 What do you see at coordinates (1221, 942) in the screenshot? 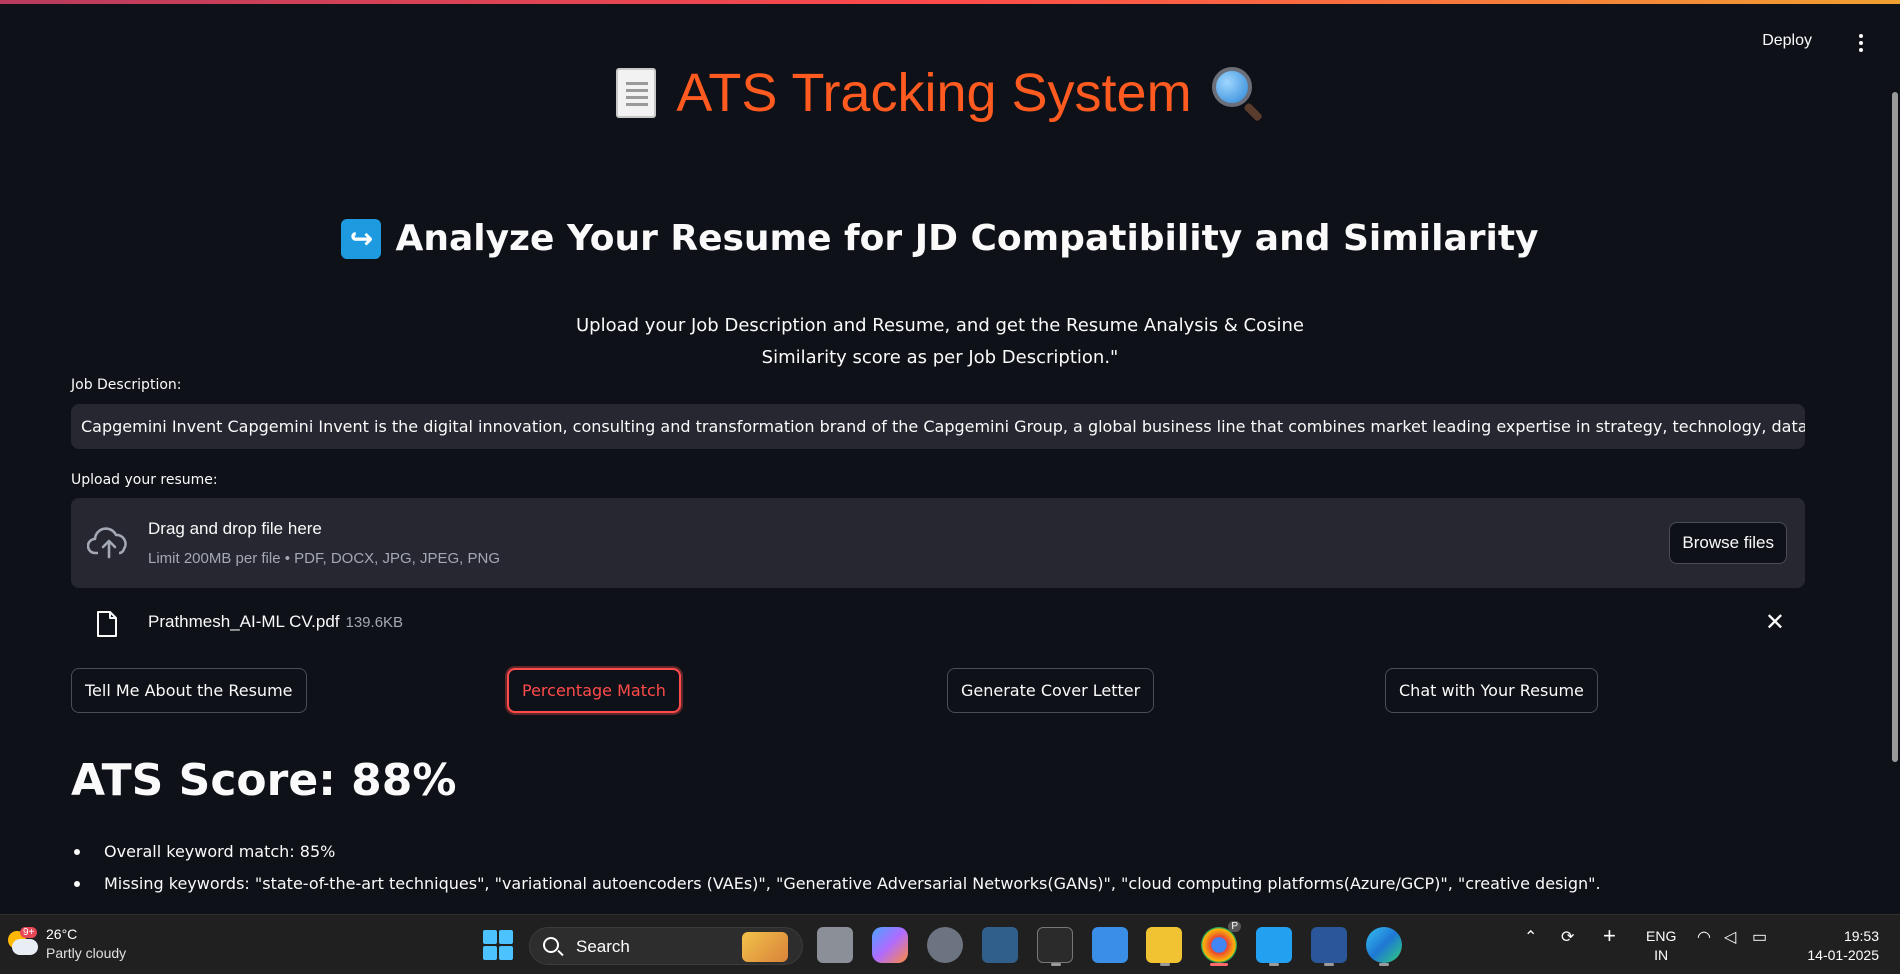
I see `chrome-icon: P` at bounding box center [1221, 942].